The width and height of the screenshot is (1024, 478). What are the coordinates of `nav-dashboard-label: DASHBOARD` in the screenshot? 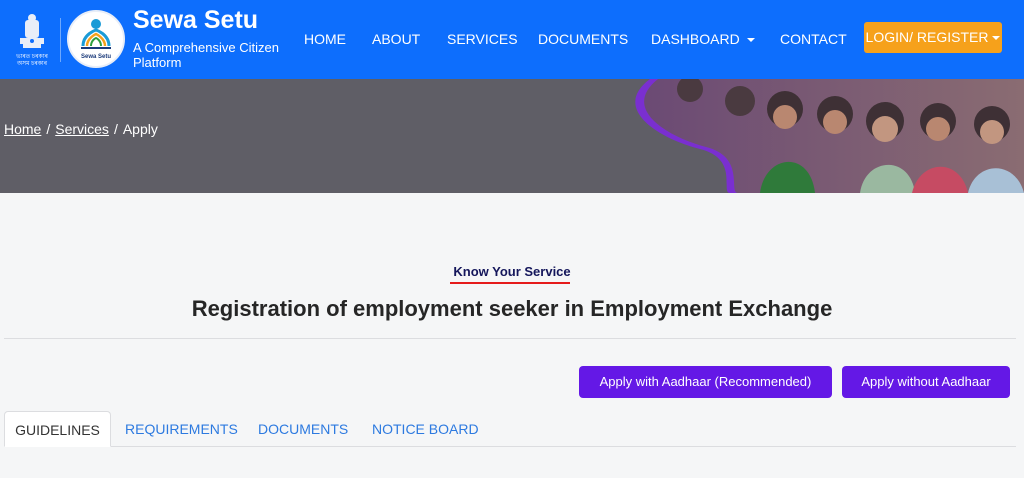 It's located at (695, 39).